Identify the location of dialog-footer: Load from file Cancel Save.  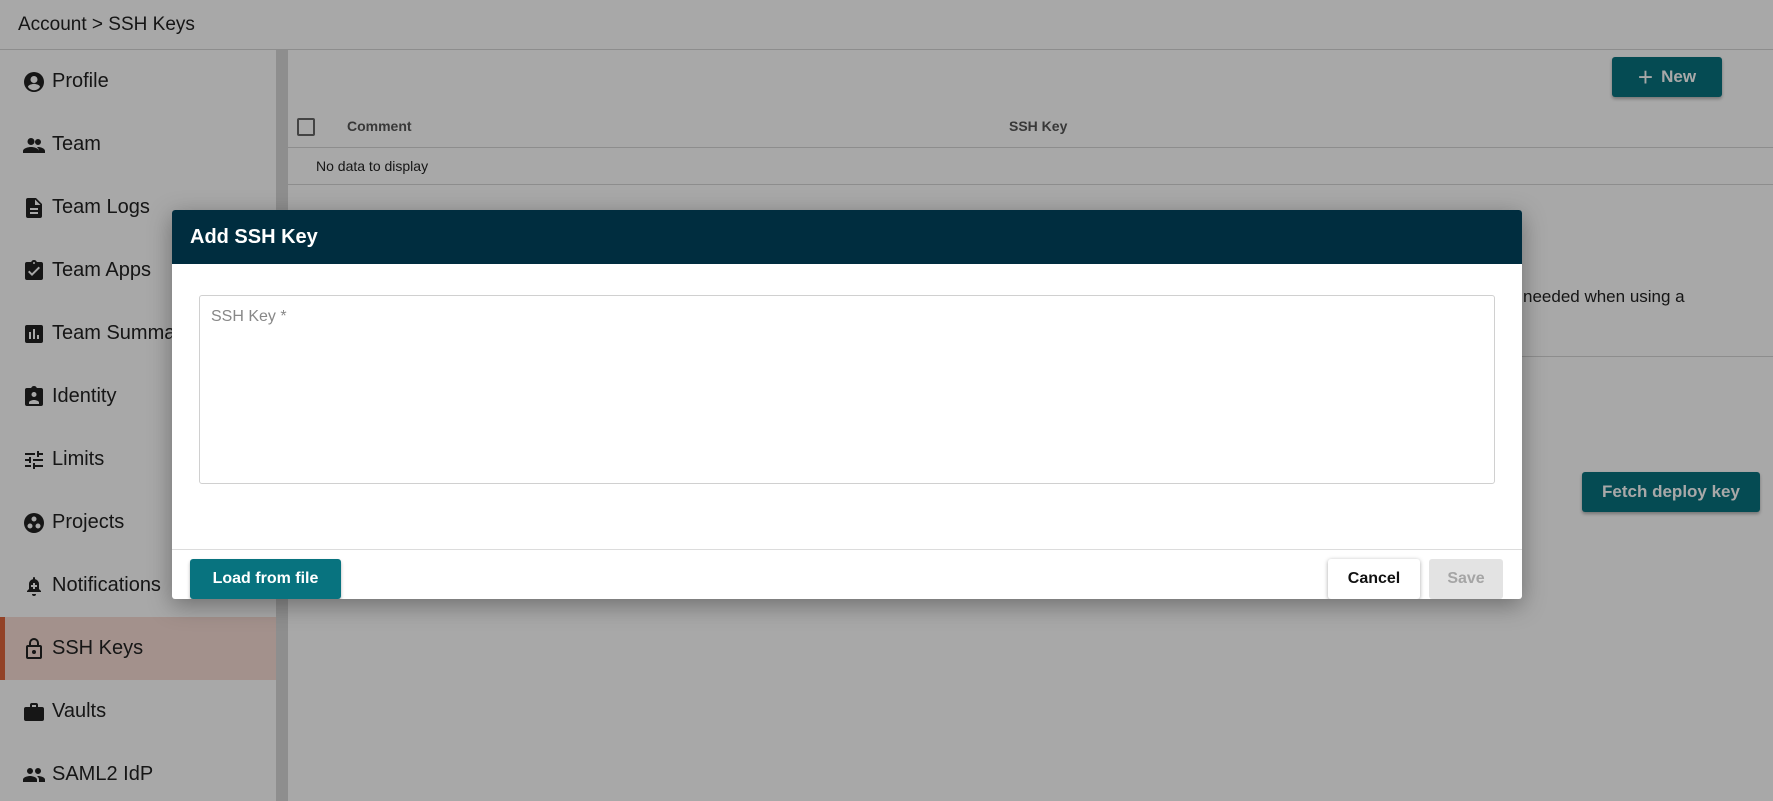
(847, 574).